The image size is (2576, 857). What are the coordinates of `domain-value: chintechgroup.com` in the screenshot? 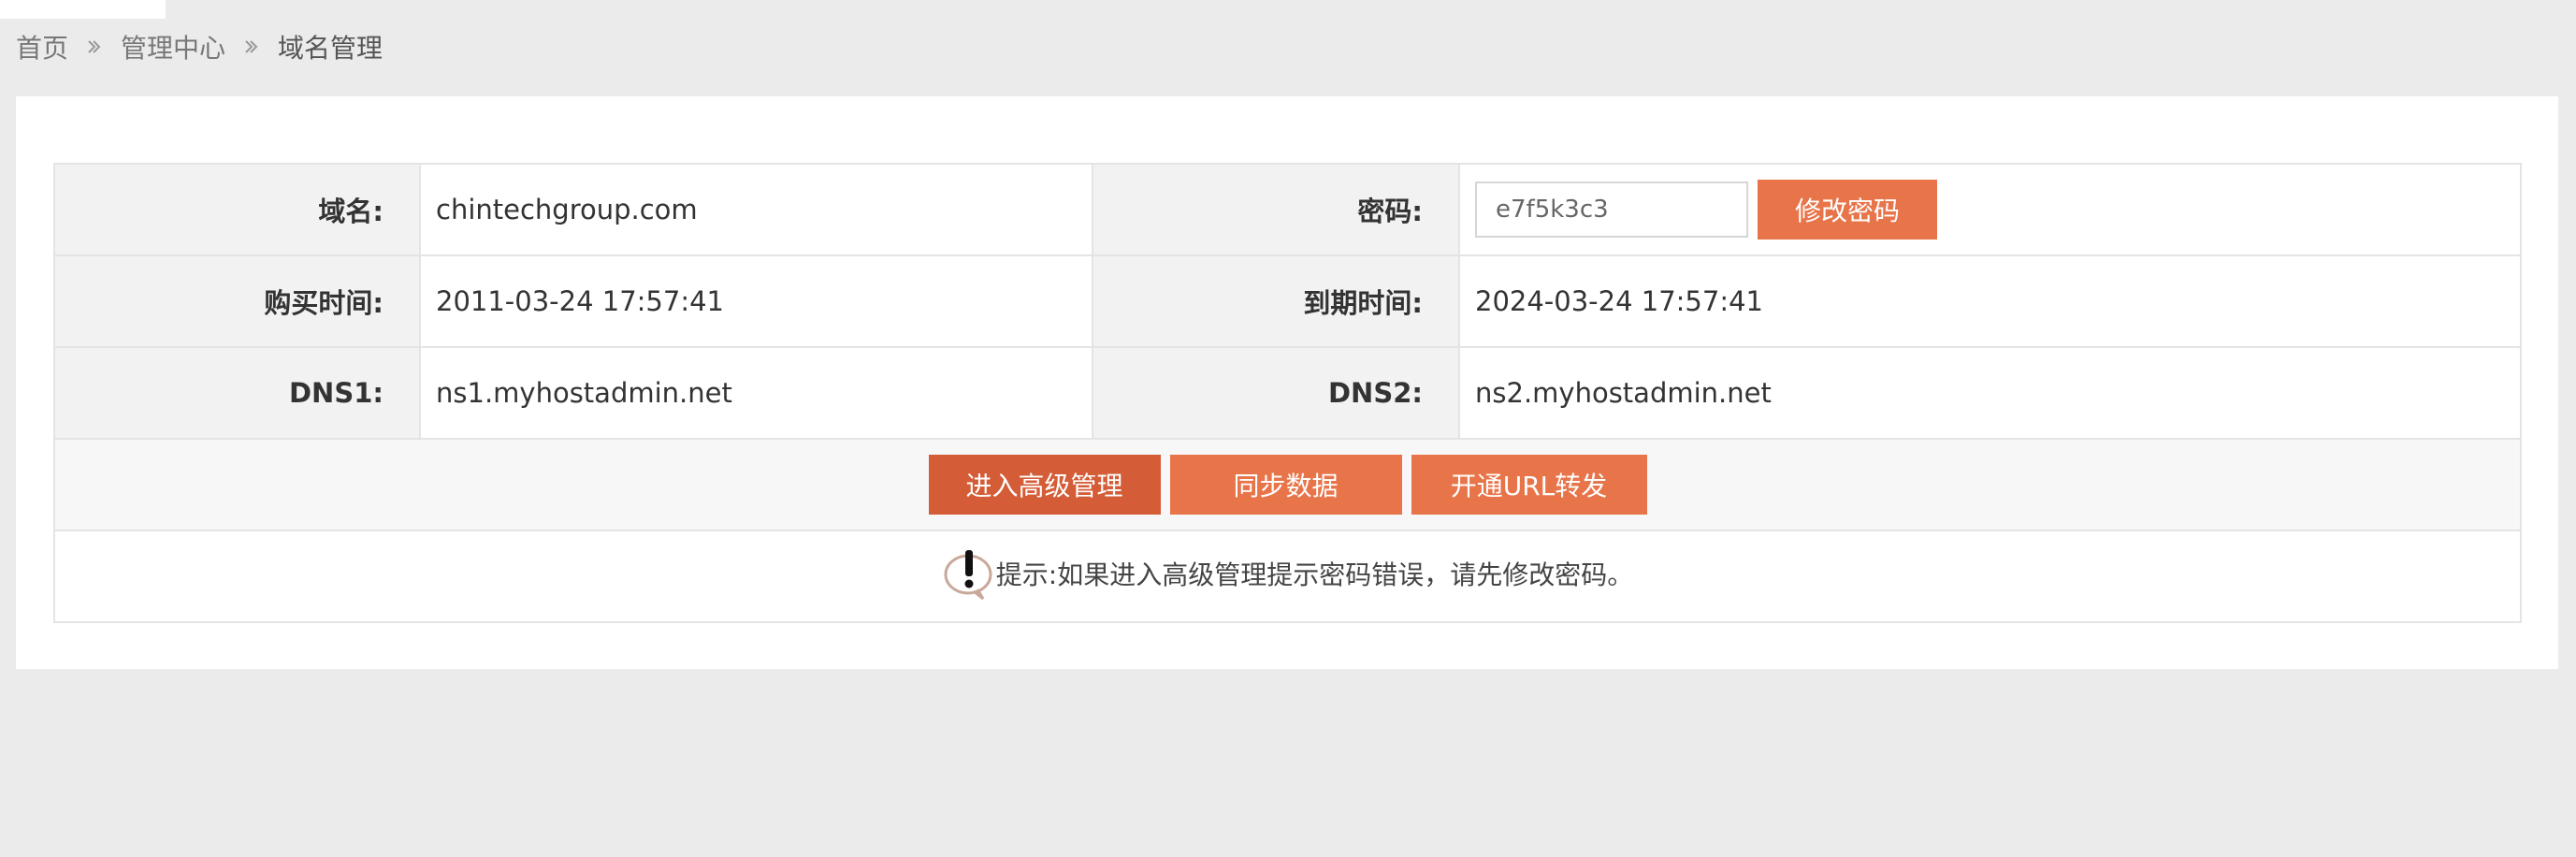 It's located at (756, 210).